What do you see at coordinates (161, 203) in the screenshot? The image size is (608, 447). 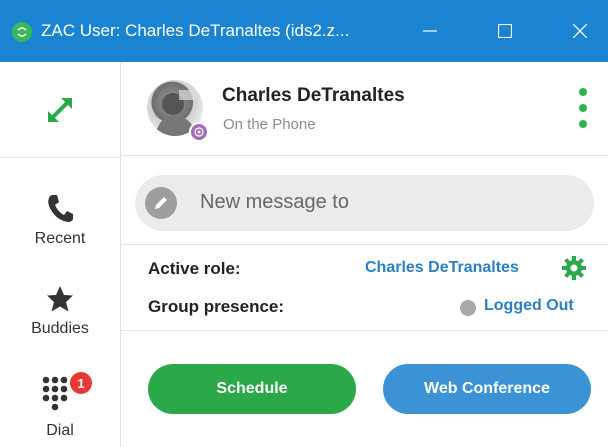 I see `pencil-icon` at bounding box center [161, 203].